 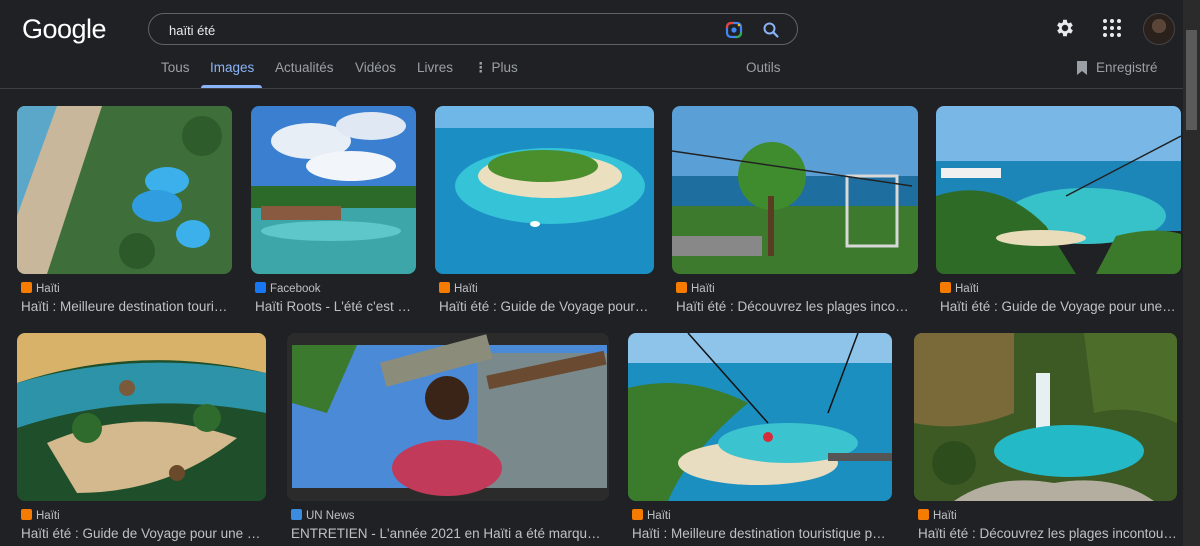 What do you see at coordinates (304, 67) in the screenshot?
I see `tab-news: Actualités` at bounding box center [304, 67].